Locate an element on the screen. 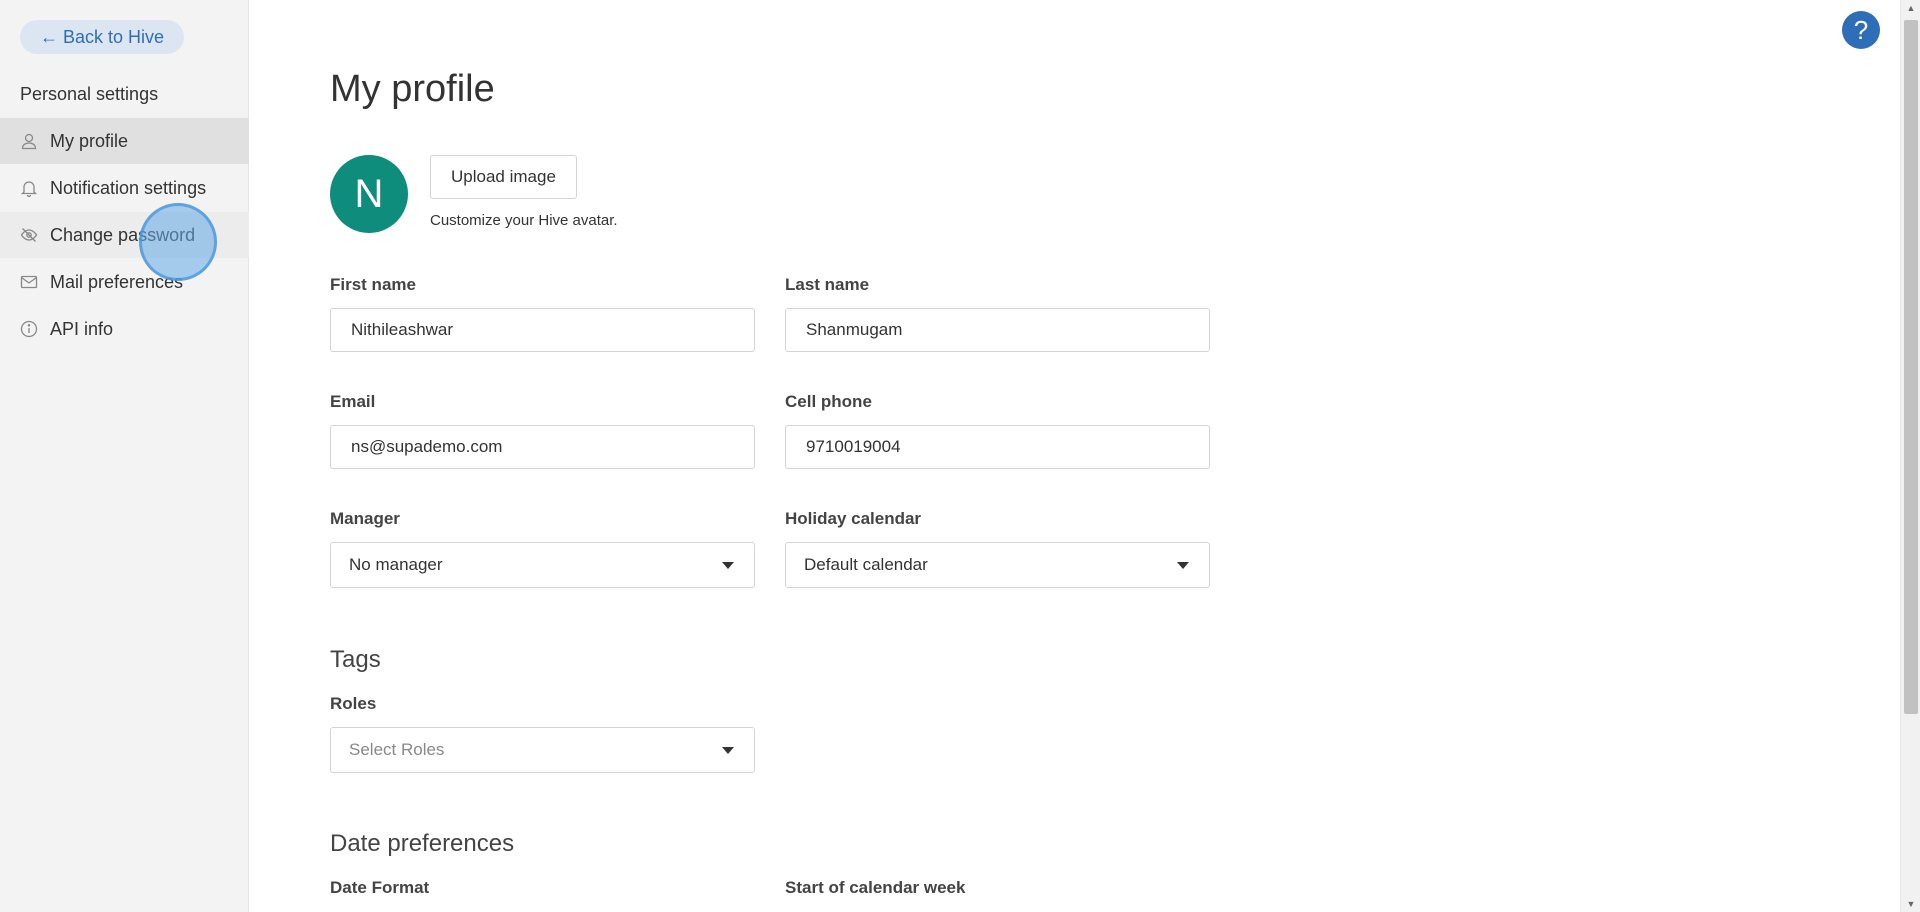  holiday-calendar-value: Default calendar is located at coordinates (866, 564).